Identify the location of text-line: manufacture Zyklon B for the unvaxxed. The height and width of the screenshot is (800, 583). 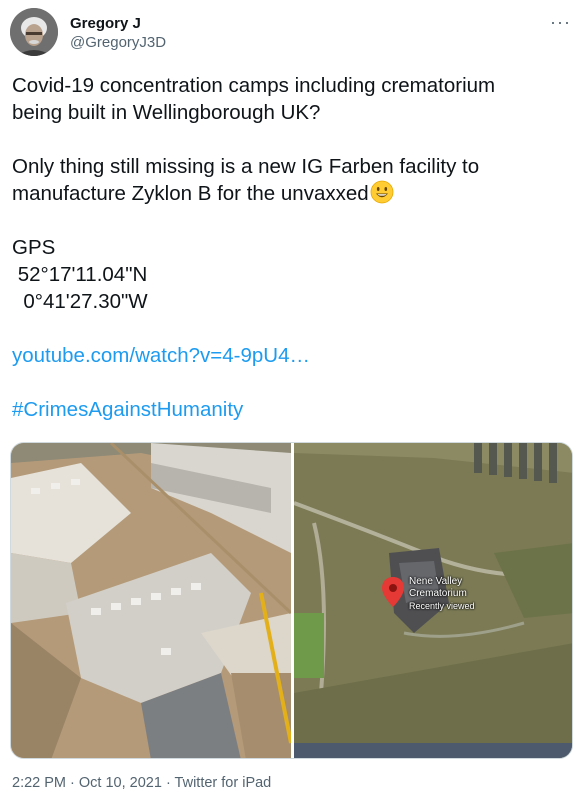
(292, 193).